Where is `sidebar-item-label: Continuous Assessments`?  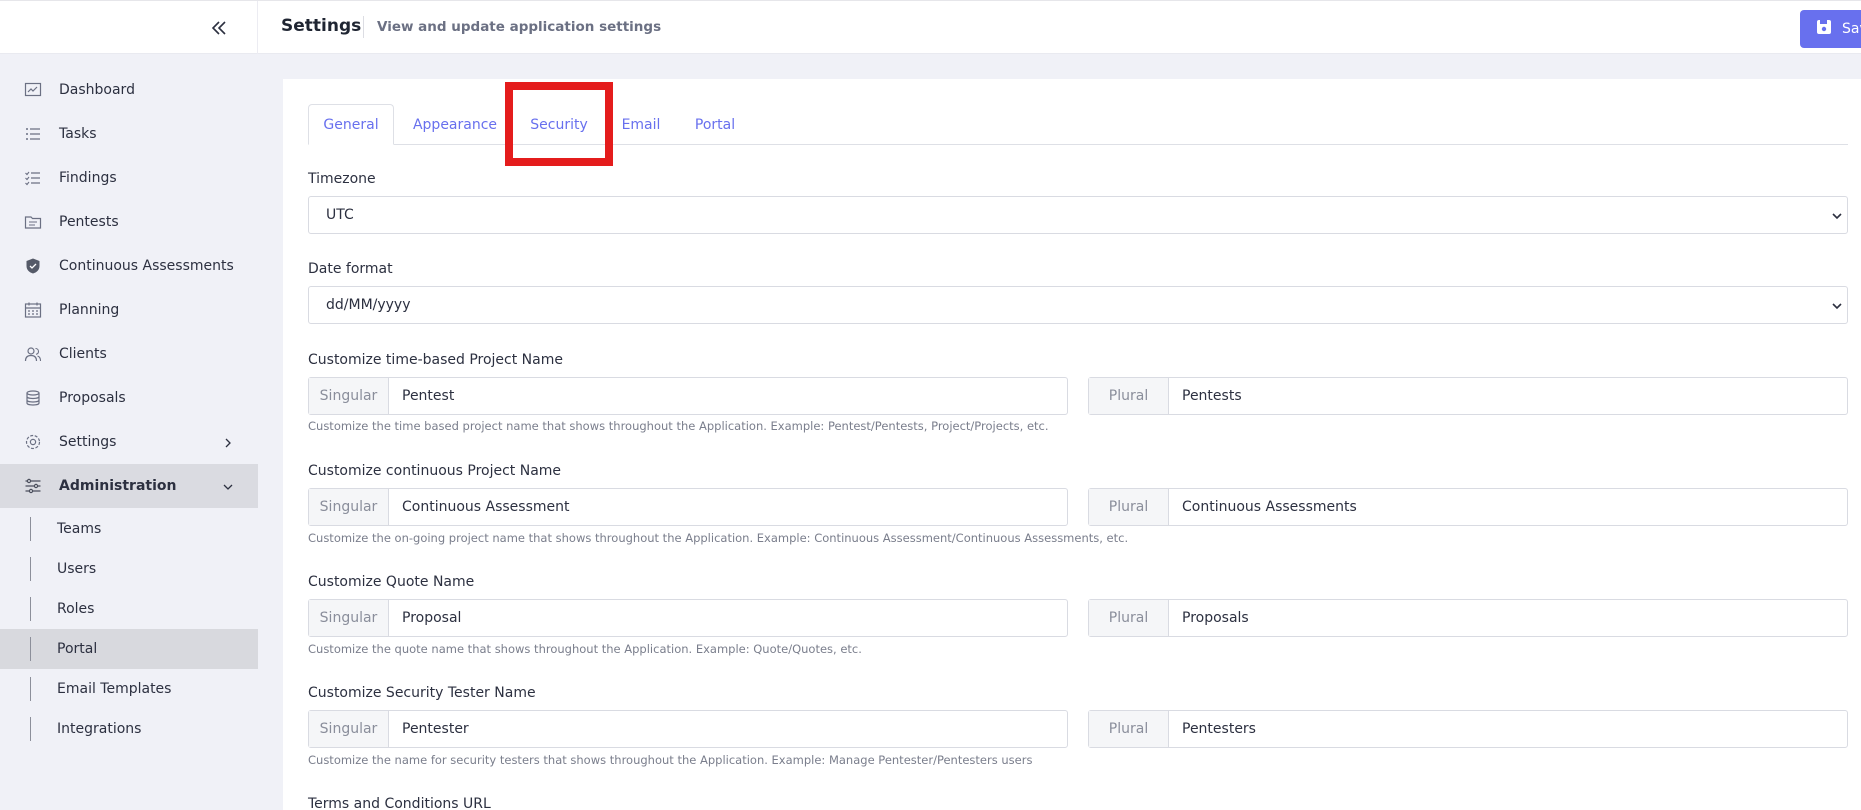 sidebar-item-label: Continuous Assessments is located at coordinates (146, 266).